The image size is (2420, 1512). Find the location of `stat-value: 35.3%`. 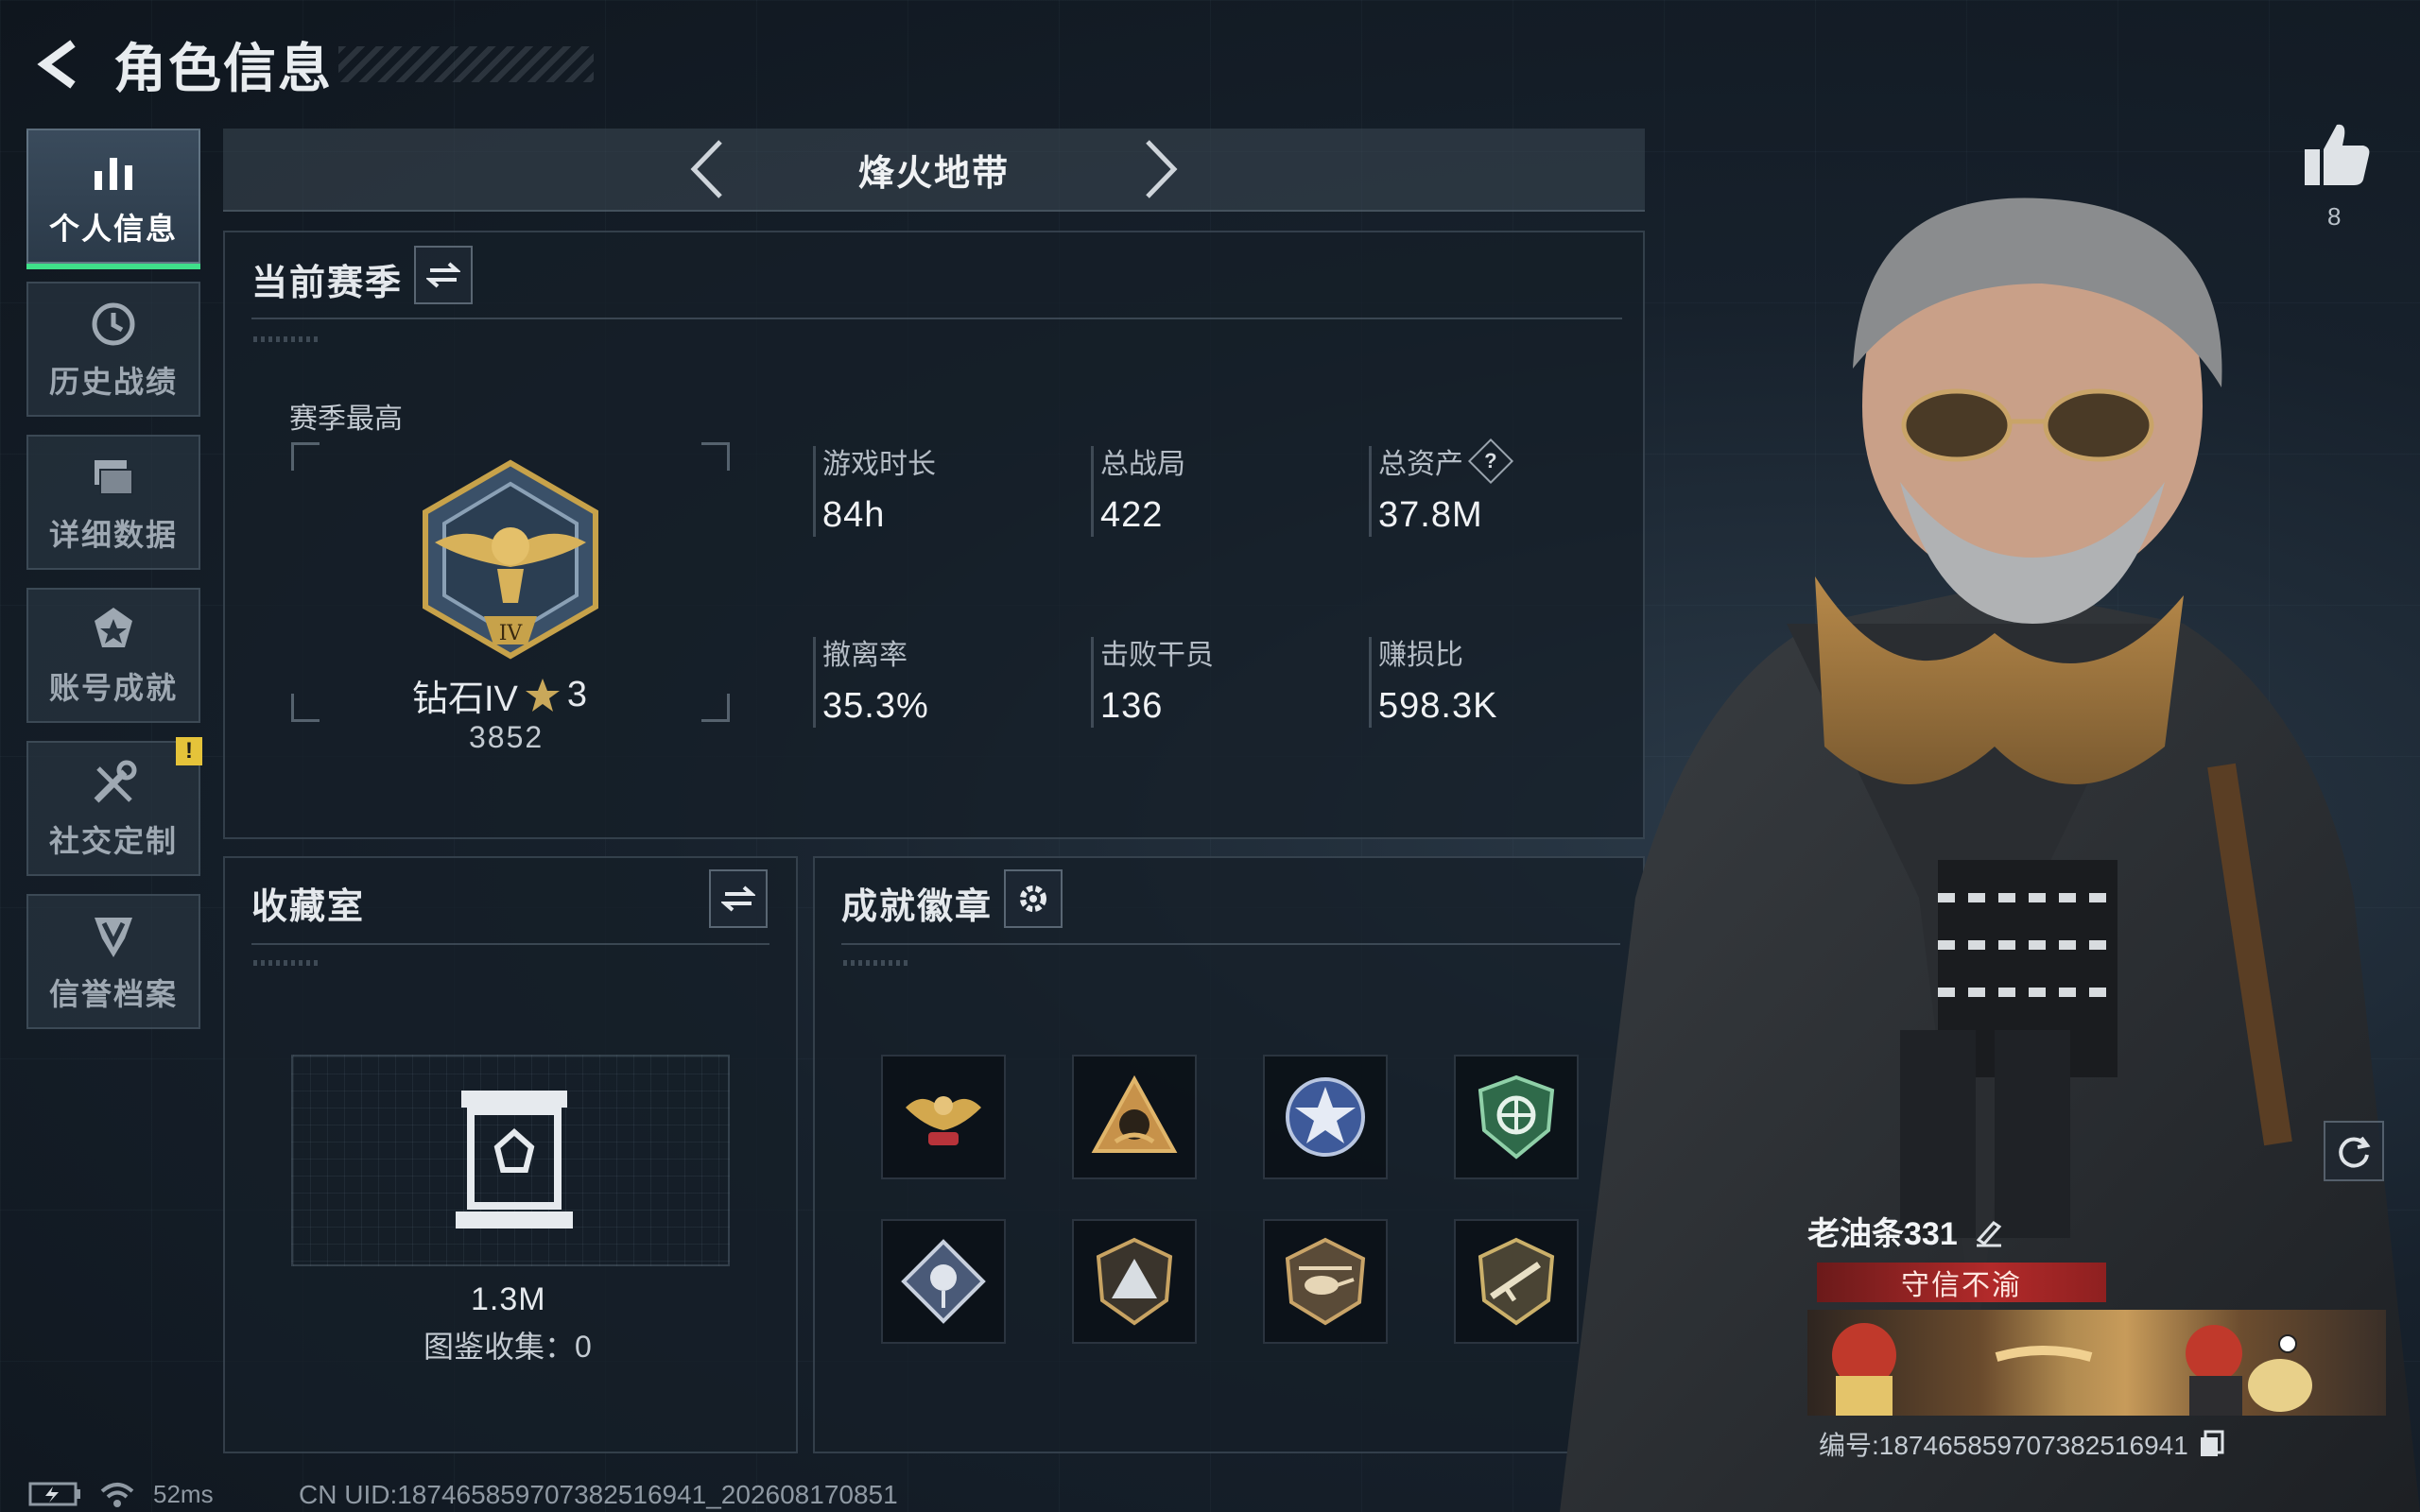

stat-value: 35.3% is located at coordinates (875, 706).